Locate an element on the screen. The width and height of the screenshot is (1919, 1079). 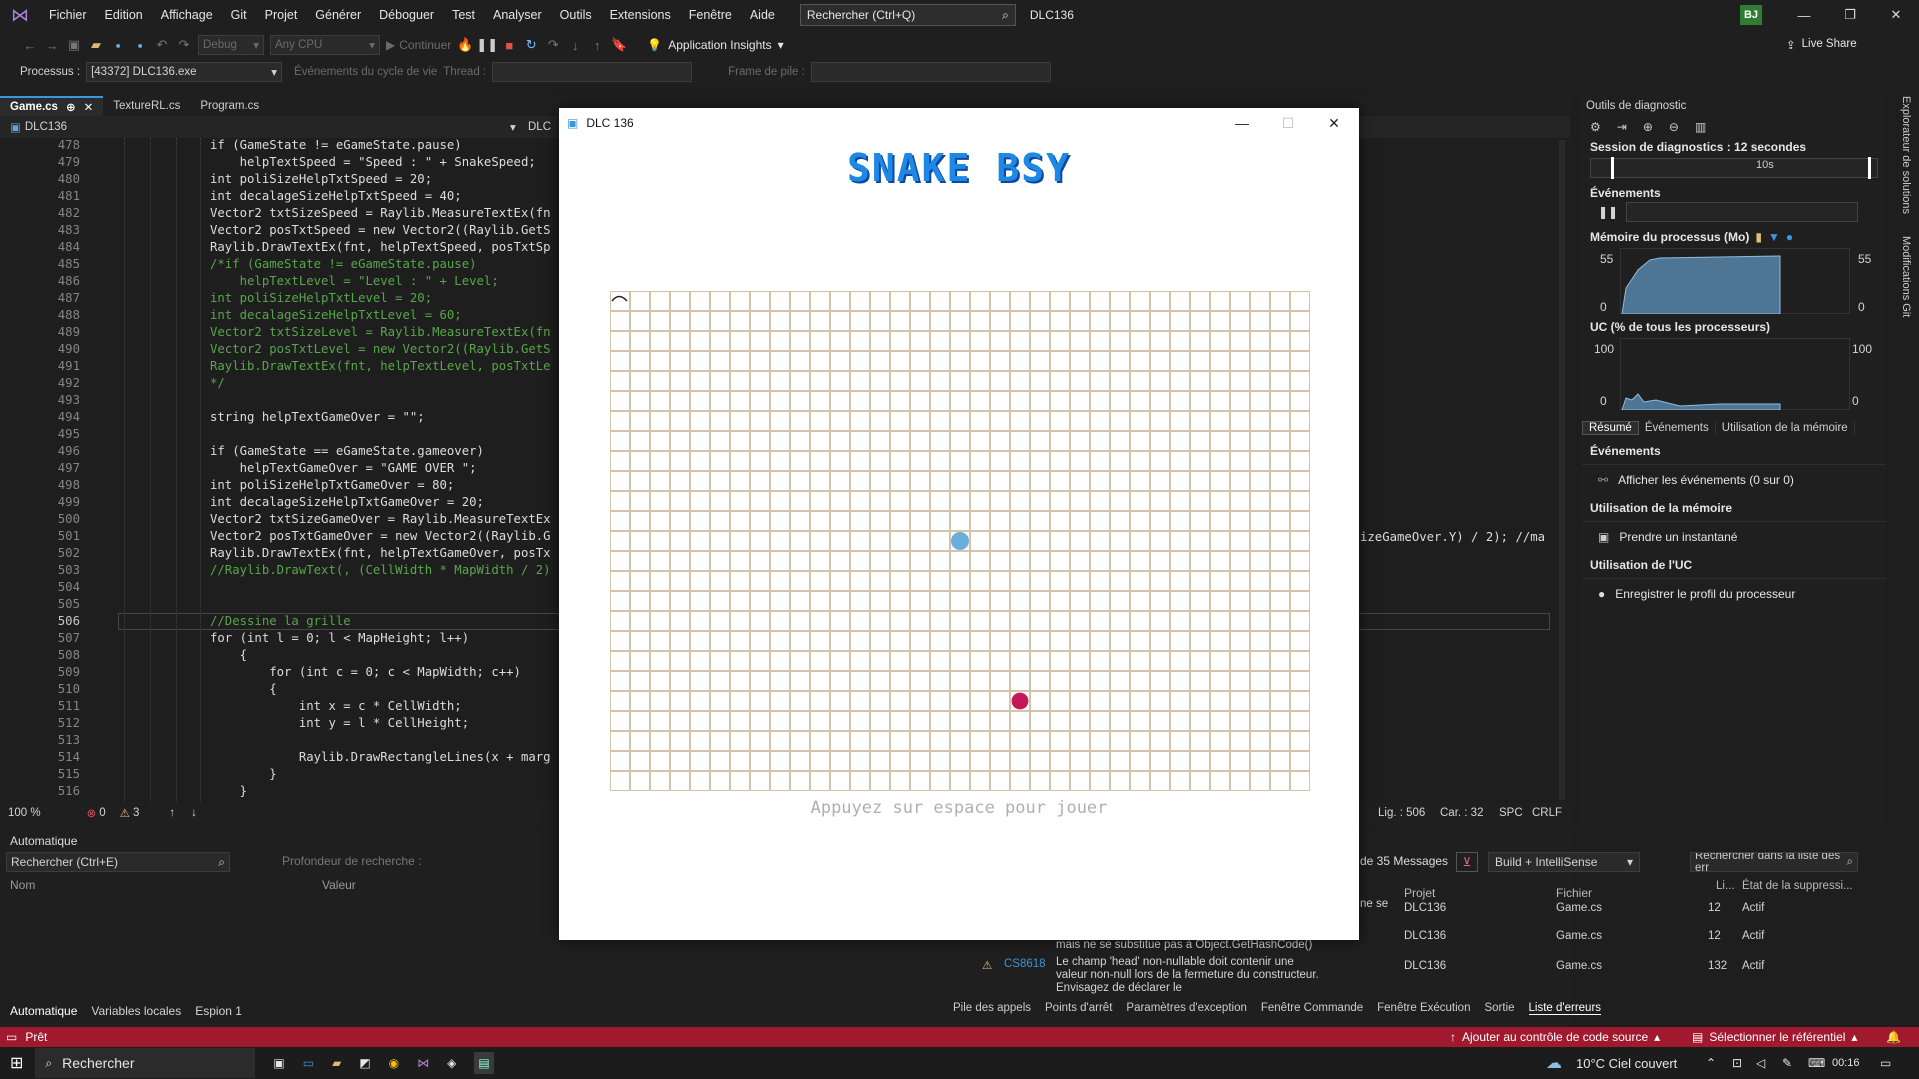
notification-center-icon: ▭ is located at coordinates (1885, 1063).